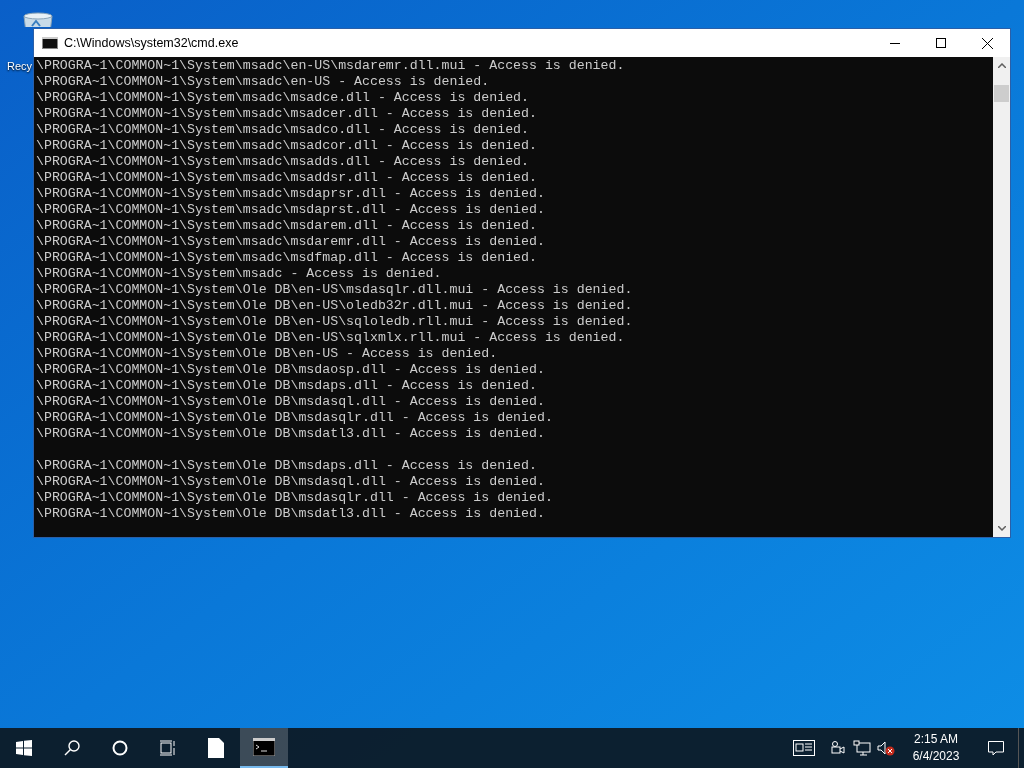  Describe the element at coordinates (283, 130) in the screenshot. I see `console-line: \PROGRA~1\COMMON~1\System\msadc\msadco.dll - Access is denied.` at that location.